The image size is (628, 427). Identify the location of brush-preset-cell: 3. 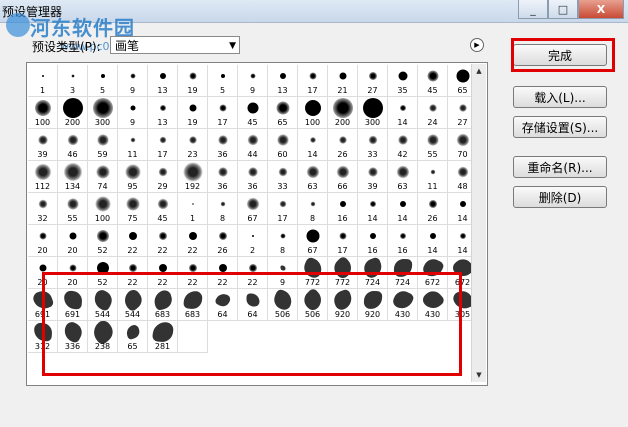
(73, 81).